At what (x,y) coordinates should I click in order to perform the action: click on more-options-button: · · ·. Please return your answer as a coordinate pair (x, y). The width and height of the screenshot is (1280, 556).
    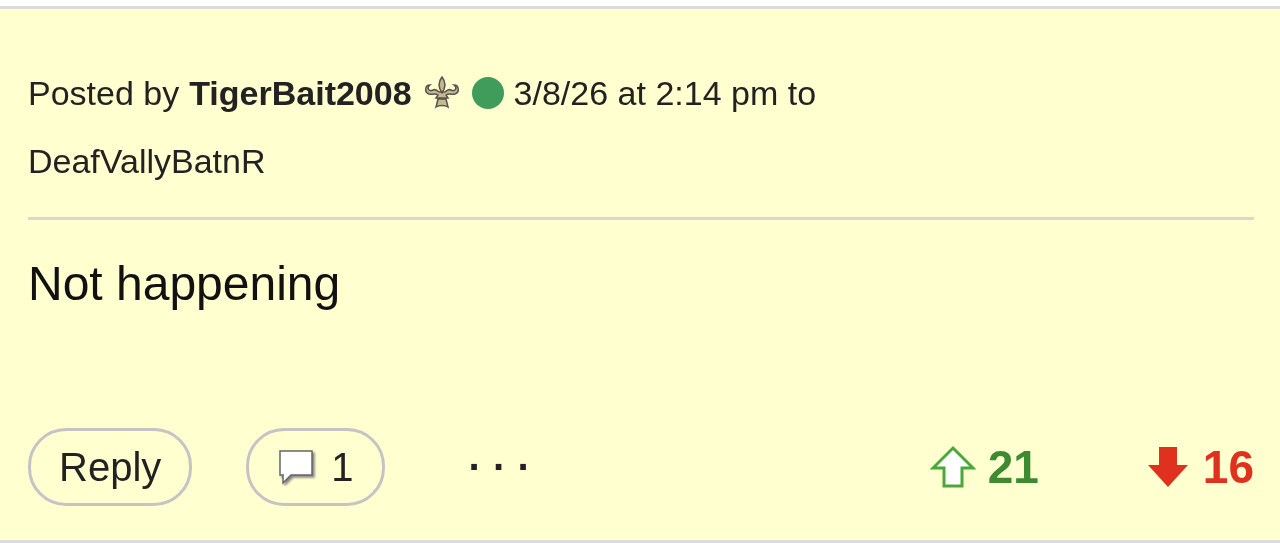
    Looking at the image, I should click on (499, 467).